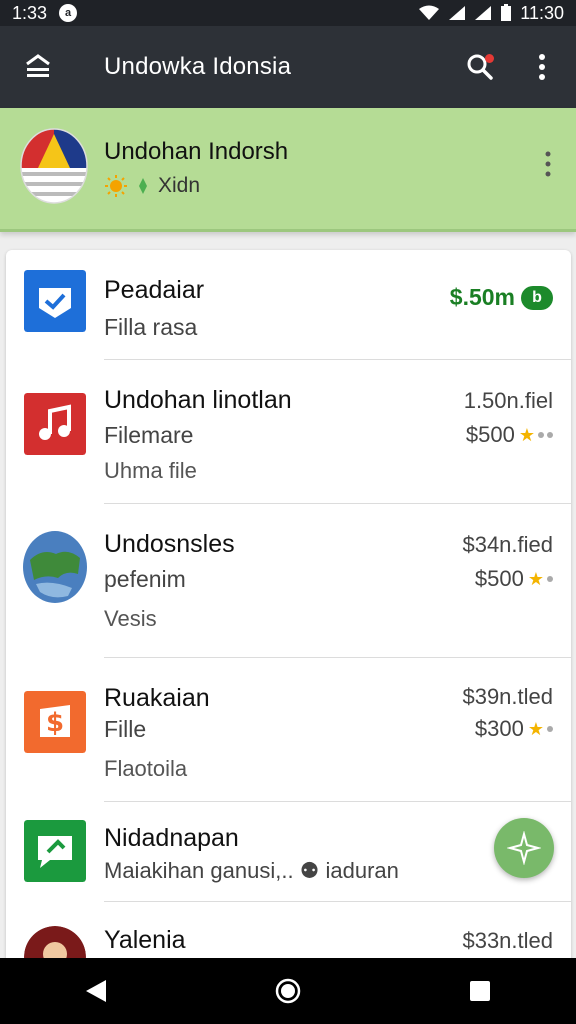 Image resolution: width=576 pixels, height=1024 pixels. Describe the element at coordinates (143, 186) in the screenshot. I see `leaf-icon` at that location.